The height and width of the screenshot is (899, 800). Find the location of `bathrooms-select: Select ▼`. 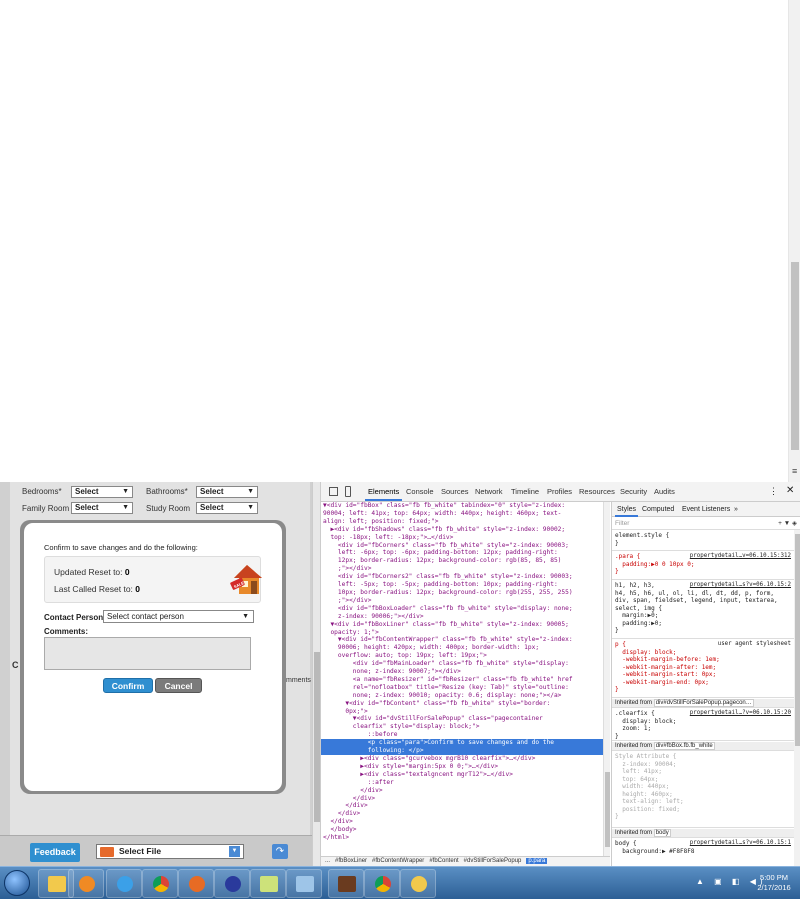

bathrooms-select: Select ▼ is located at coordinates (227, 492).